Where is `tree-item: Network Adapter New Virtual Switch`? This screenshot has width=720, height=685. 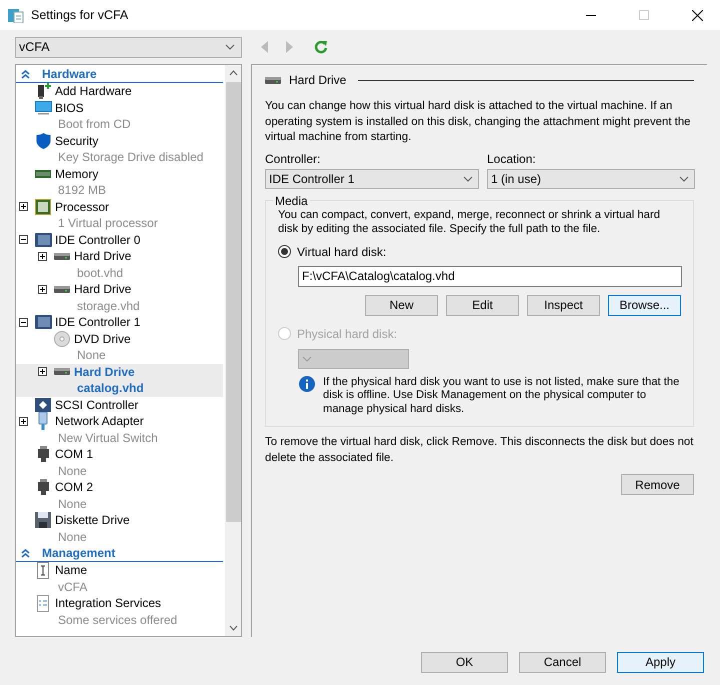 tree-item: Network Adapter New Virtual Switch is located at coordinates (119, 429).